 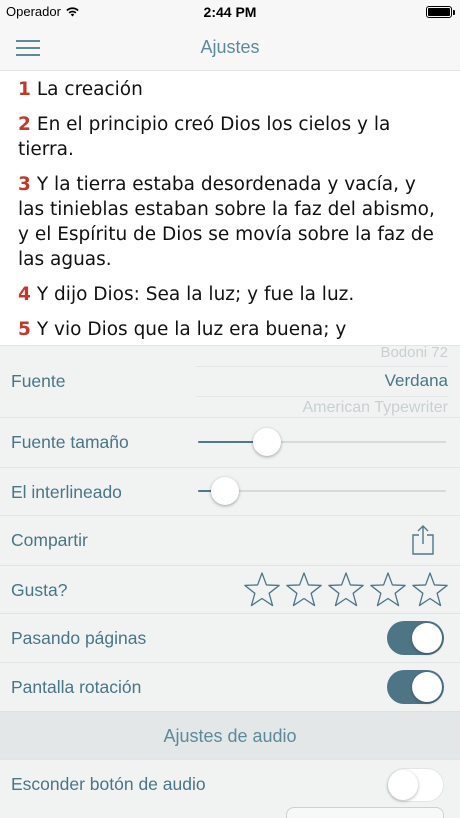 What do you see at coordinates (195, 294) in the screenshot?
I see `verse-text: Y dijo Dios: Sea la luz; y fue la luz.` at bounding box center [195, 294].